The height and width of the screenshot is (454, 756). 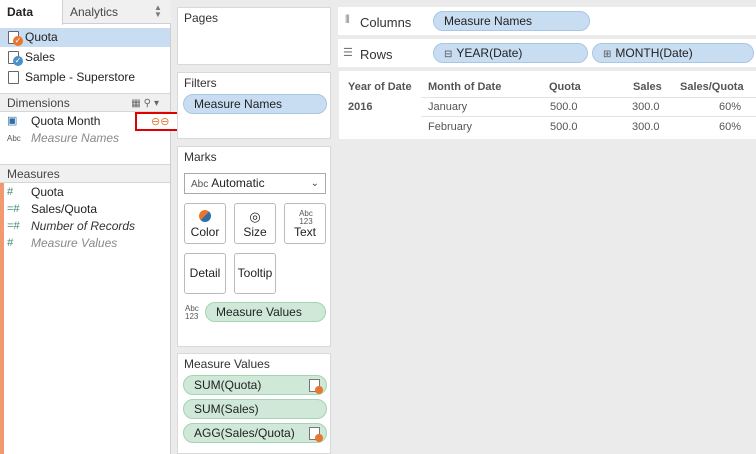 I want to click on collapse-icon: ⊟, so click(x=448, y=54).